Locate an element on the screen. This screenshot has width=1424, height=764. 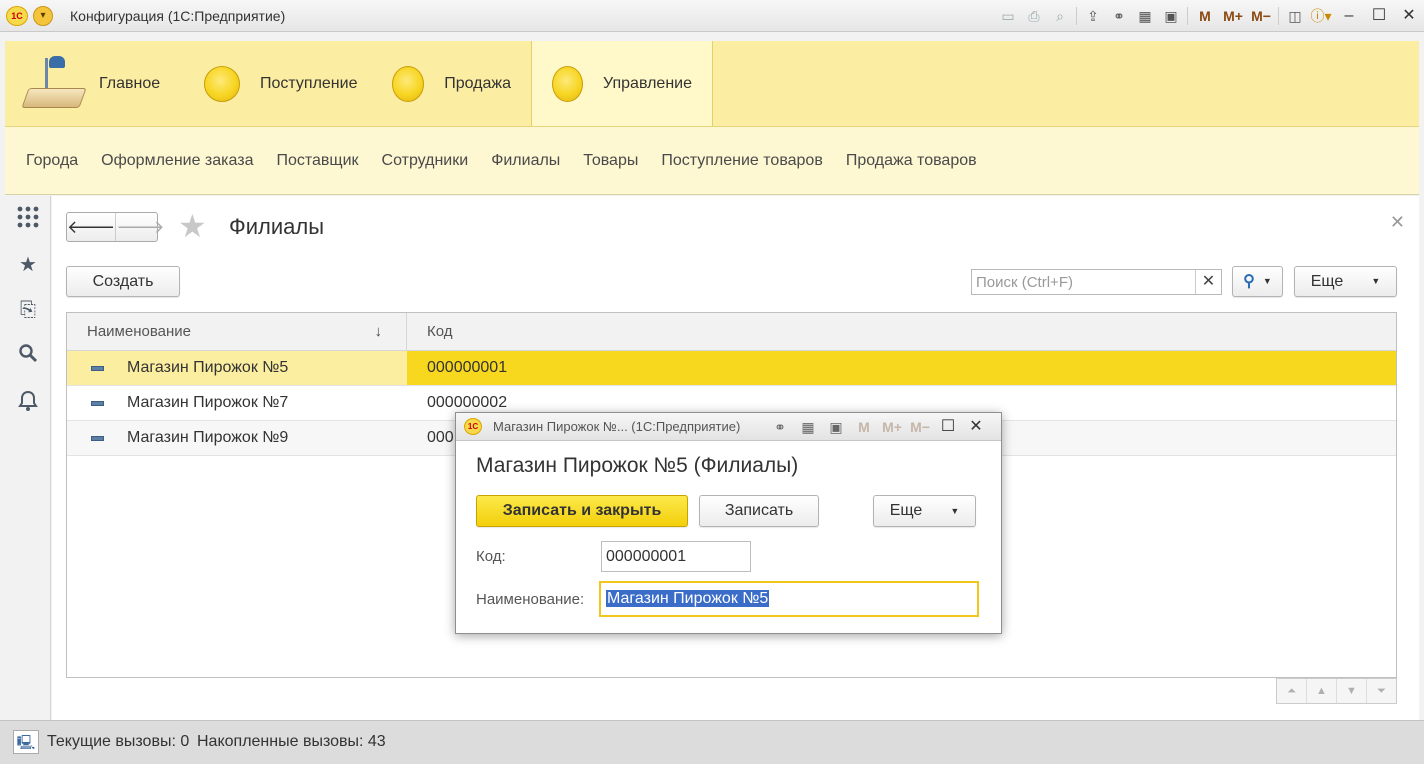
save-and-close-button: Записать и закрыть is located at coordinates (582, 511).